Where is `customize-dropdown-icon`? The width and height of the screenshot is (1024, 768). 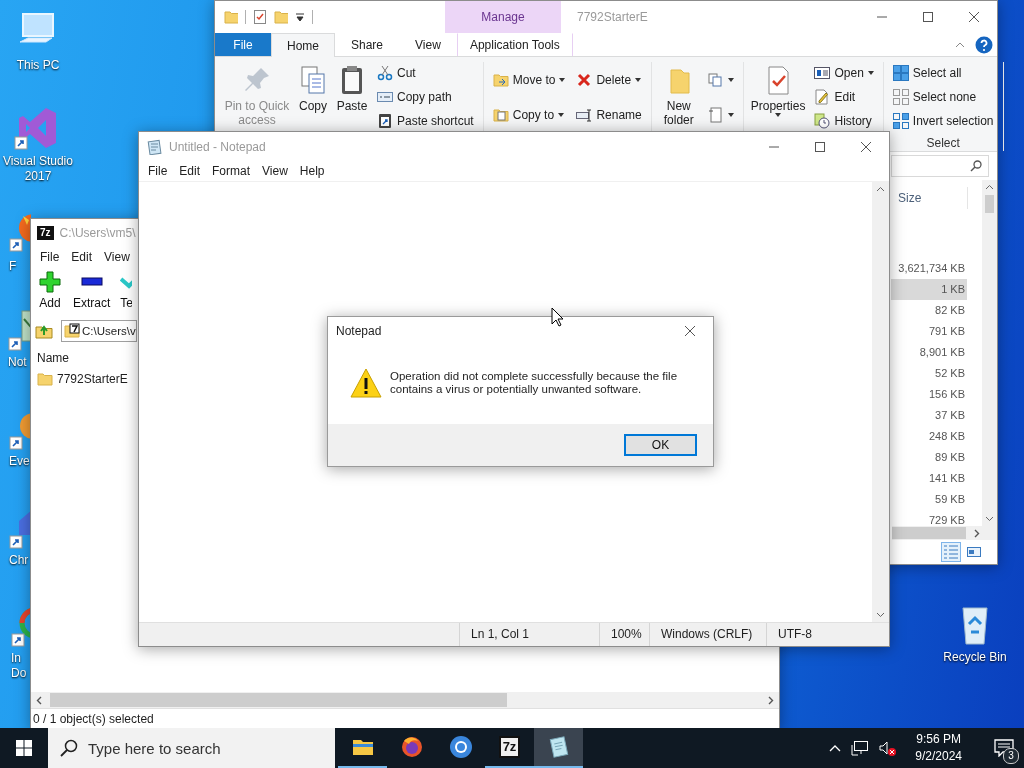 customize-dropdown-icon is located at coordinates (300, 17).